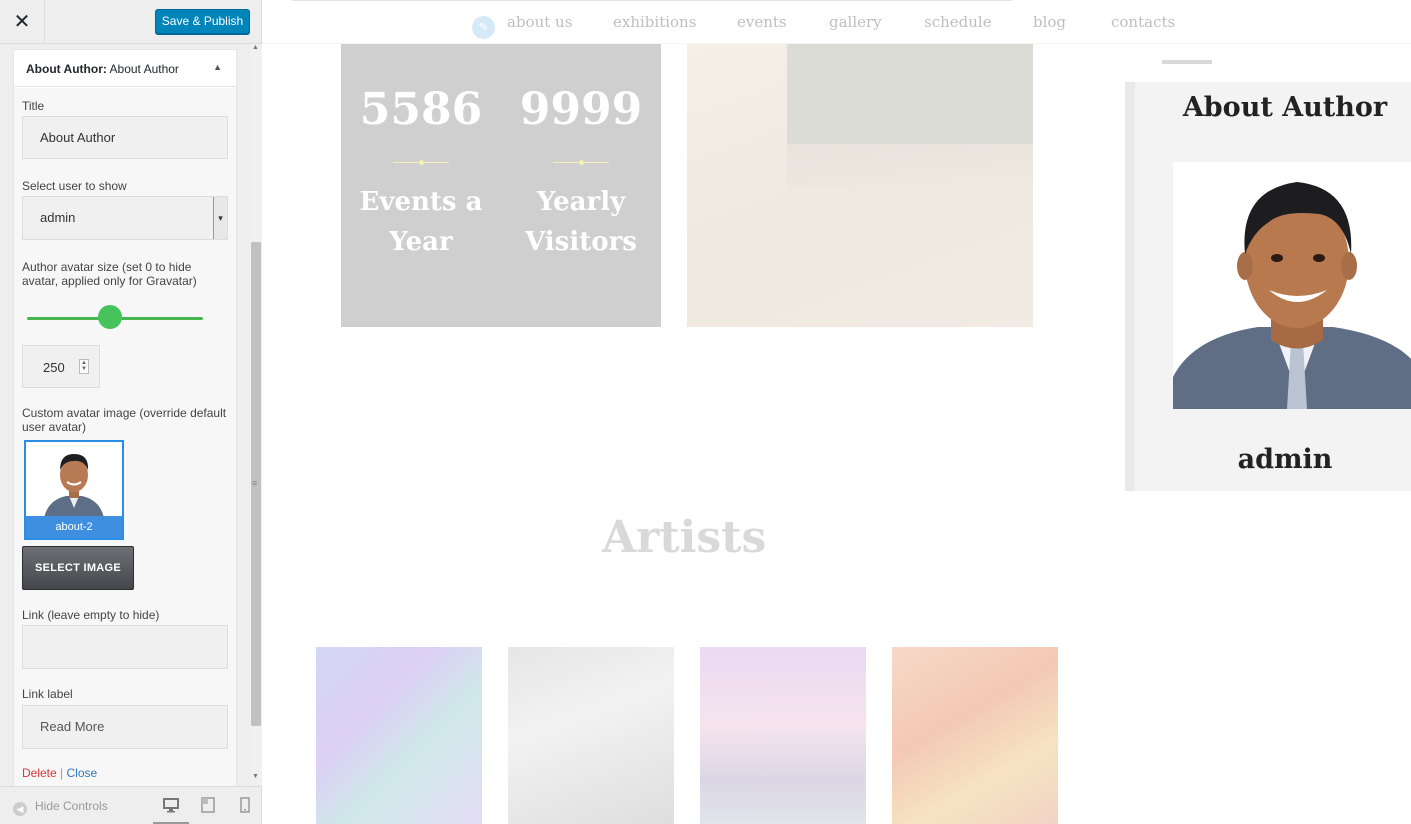 This screenshot has width=1411, height=824. I want to click on widget-title-text: About Author, so click(142, 69).